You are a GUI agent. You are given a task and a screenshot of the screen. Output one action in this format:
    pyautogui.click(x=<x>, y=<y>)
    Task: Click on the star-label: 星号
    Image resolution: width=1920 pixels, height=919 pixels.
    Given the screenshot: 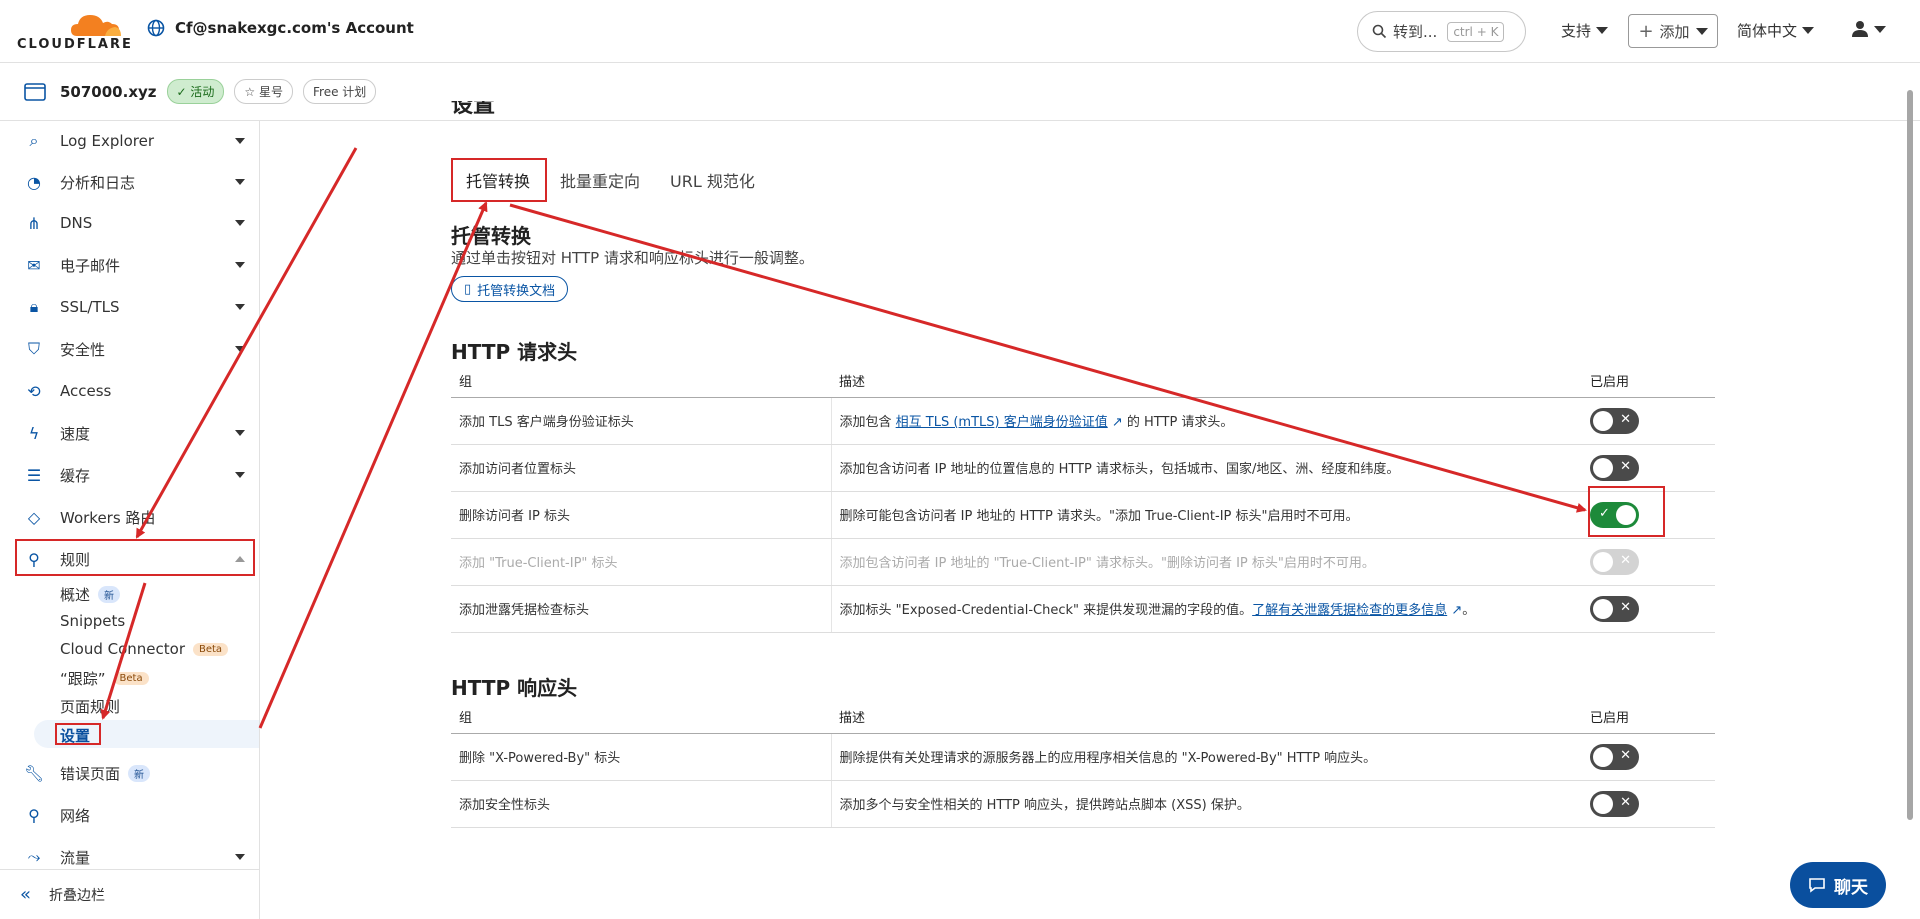 What is the action you would take?
    pyautogui.click(x=270, y=92)
    